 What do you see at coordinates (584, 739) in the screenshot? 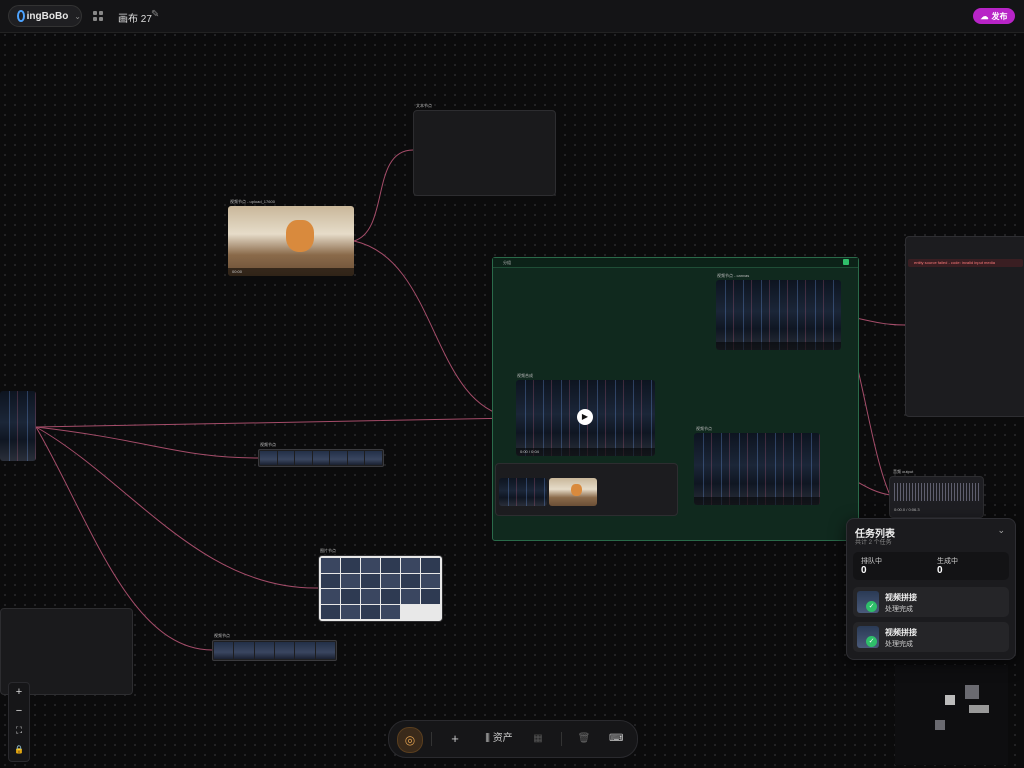
I see `trash-icon: 🗑` at bounding box center [584, 739].